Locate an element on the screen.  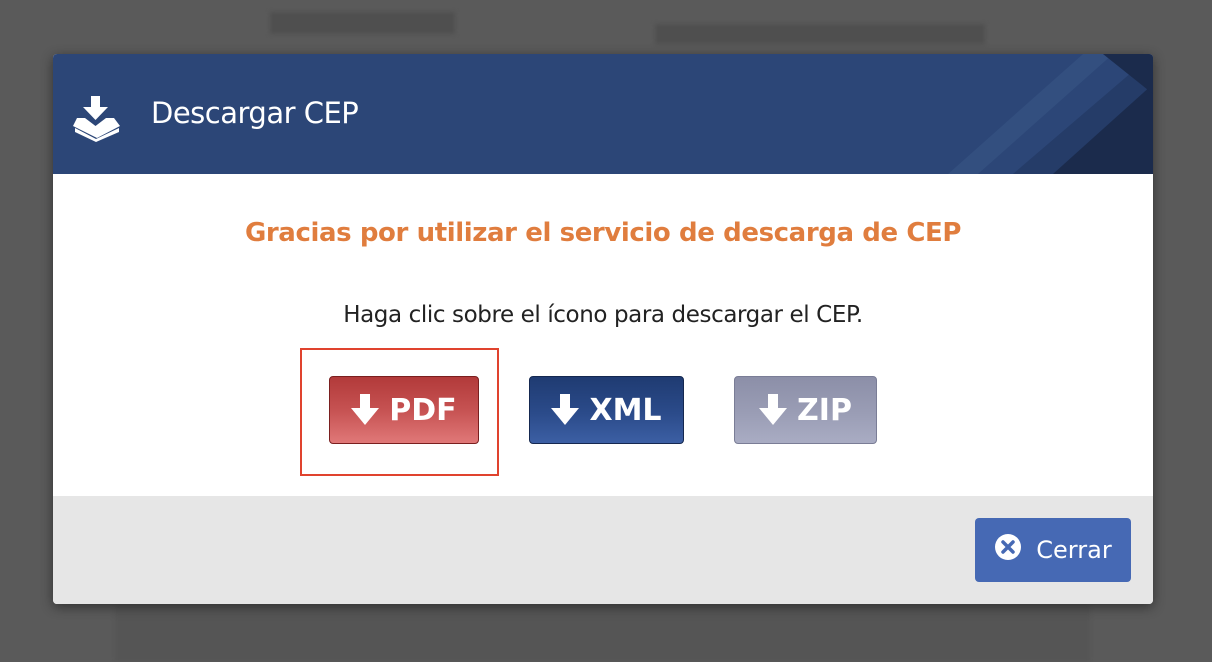
modal-footer: Cerrar is located at coordinates (603, 550).